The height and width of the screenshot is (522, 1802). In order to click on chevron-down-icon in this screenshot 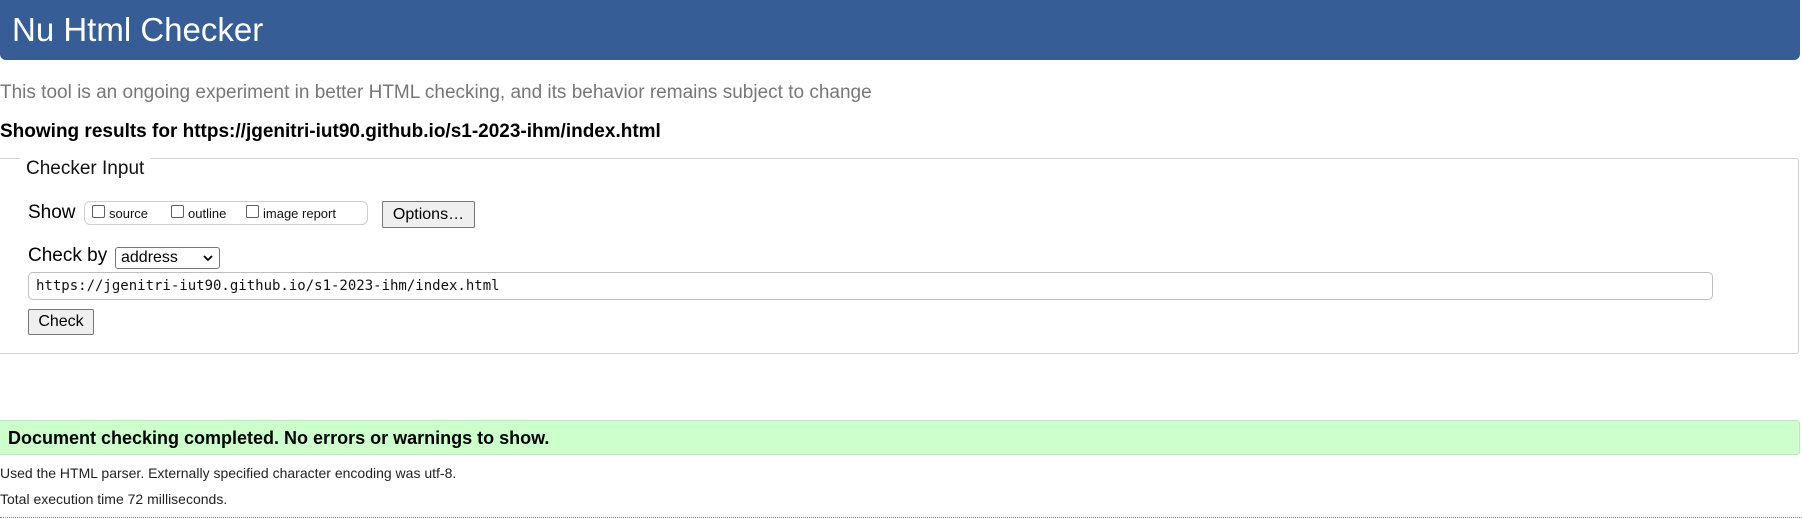, I will do `click(208, 258)`.